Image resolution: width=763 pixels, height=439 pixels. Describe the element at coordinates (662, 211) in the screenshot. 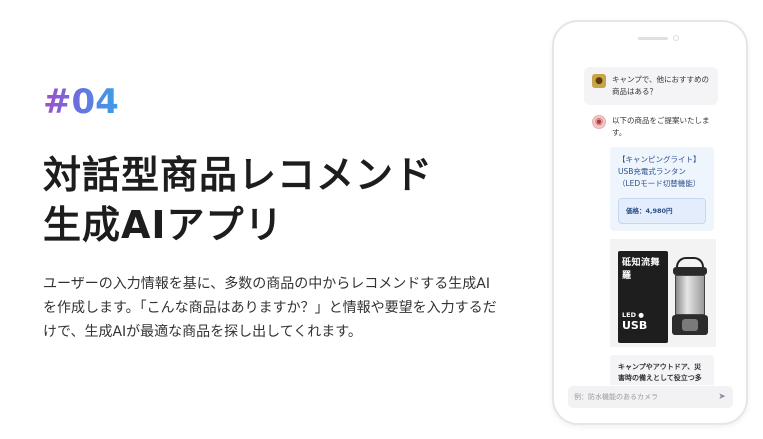

I see `product-price: 価格：4,980円` at that location.